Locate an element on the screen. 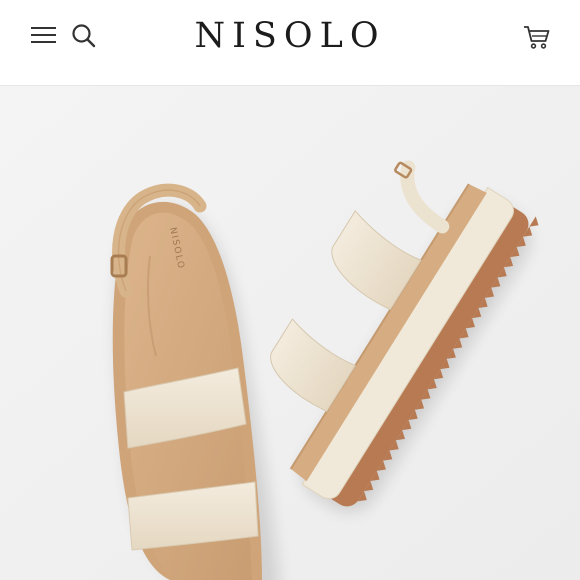 This screenshot has width=580, height=580. cart-button is located at coordinates (537, 37).